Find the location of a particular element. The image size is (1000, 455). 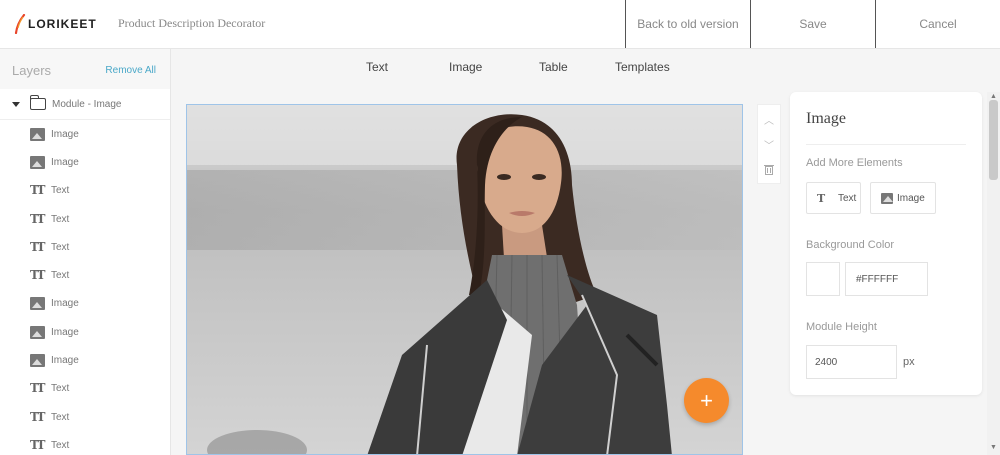

background-color-input: #FFFFFF is located at coordinates (886, 279).